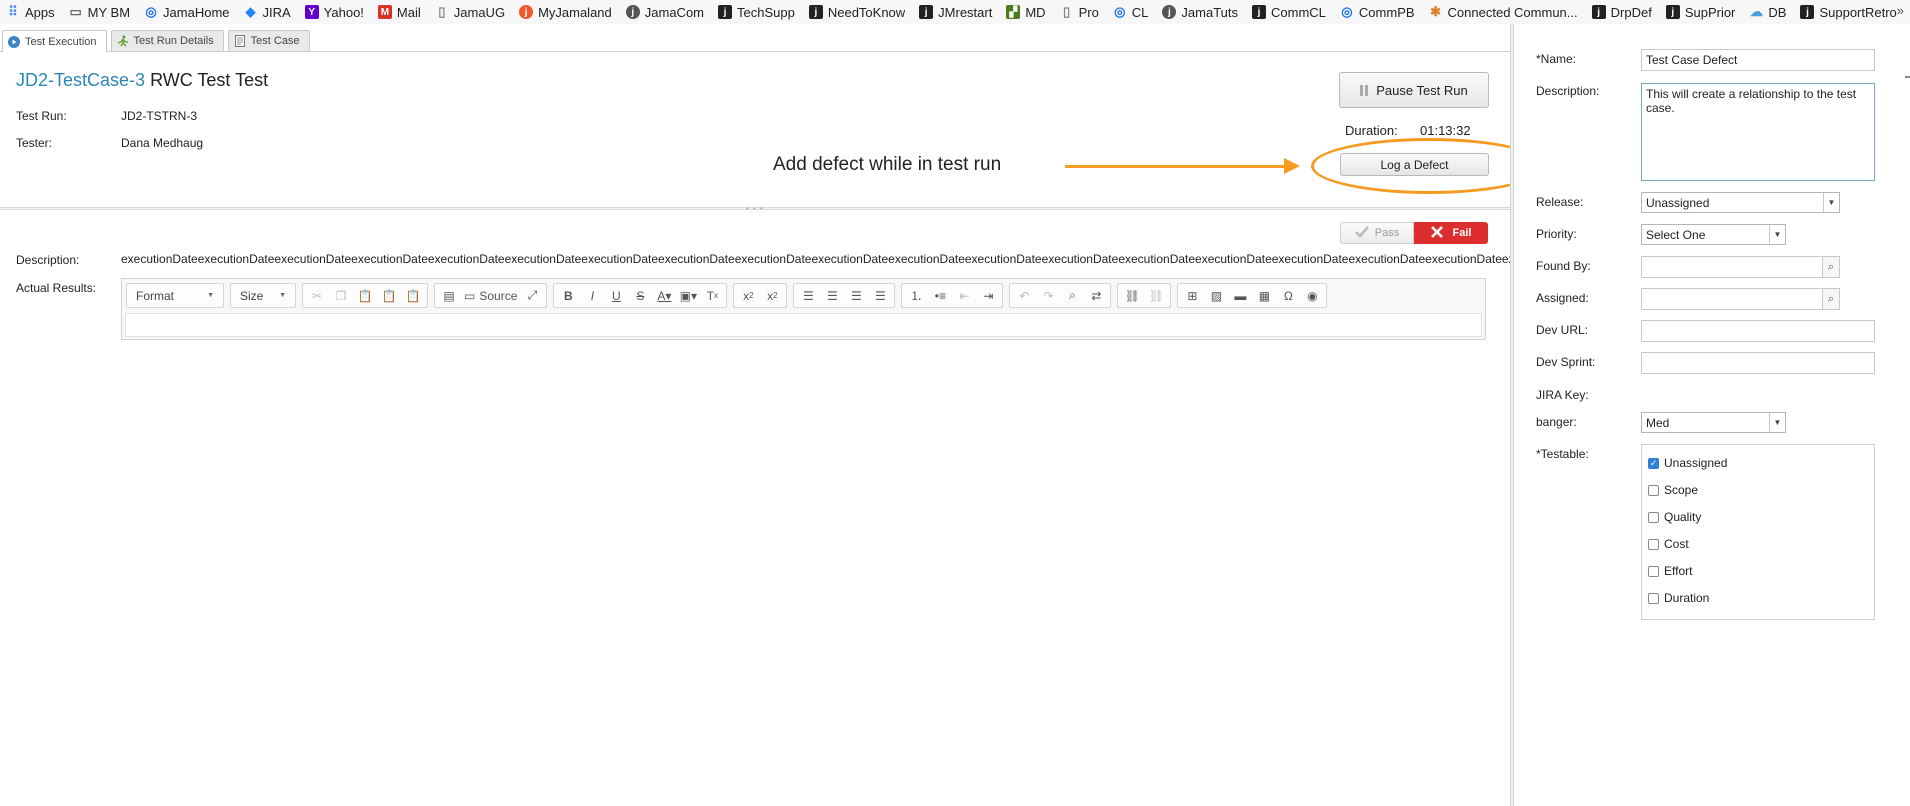 The width and height of the screenshot is (1910, 806). What do you see at coordinates (1200, 12) in the screenshot?
I see `bookmark-item: j JamaTuts` at bounding box center [1200, 12].